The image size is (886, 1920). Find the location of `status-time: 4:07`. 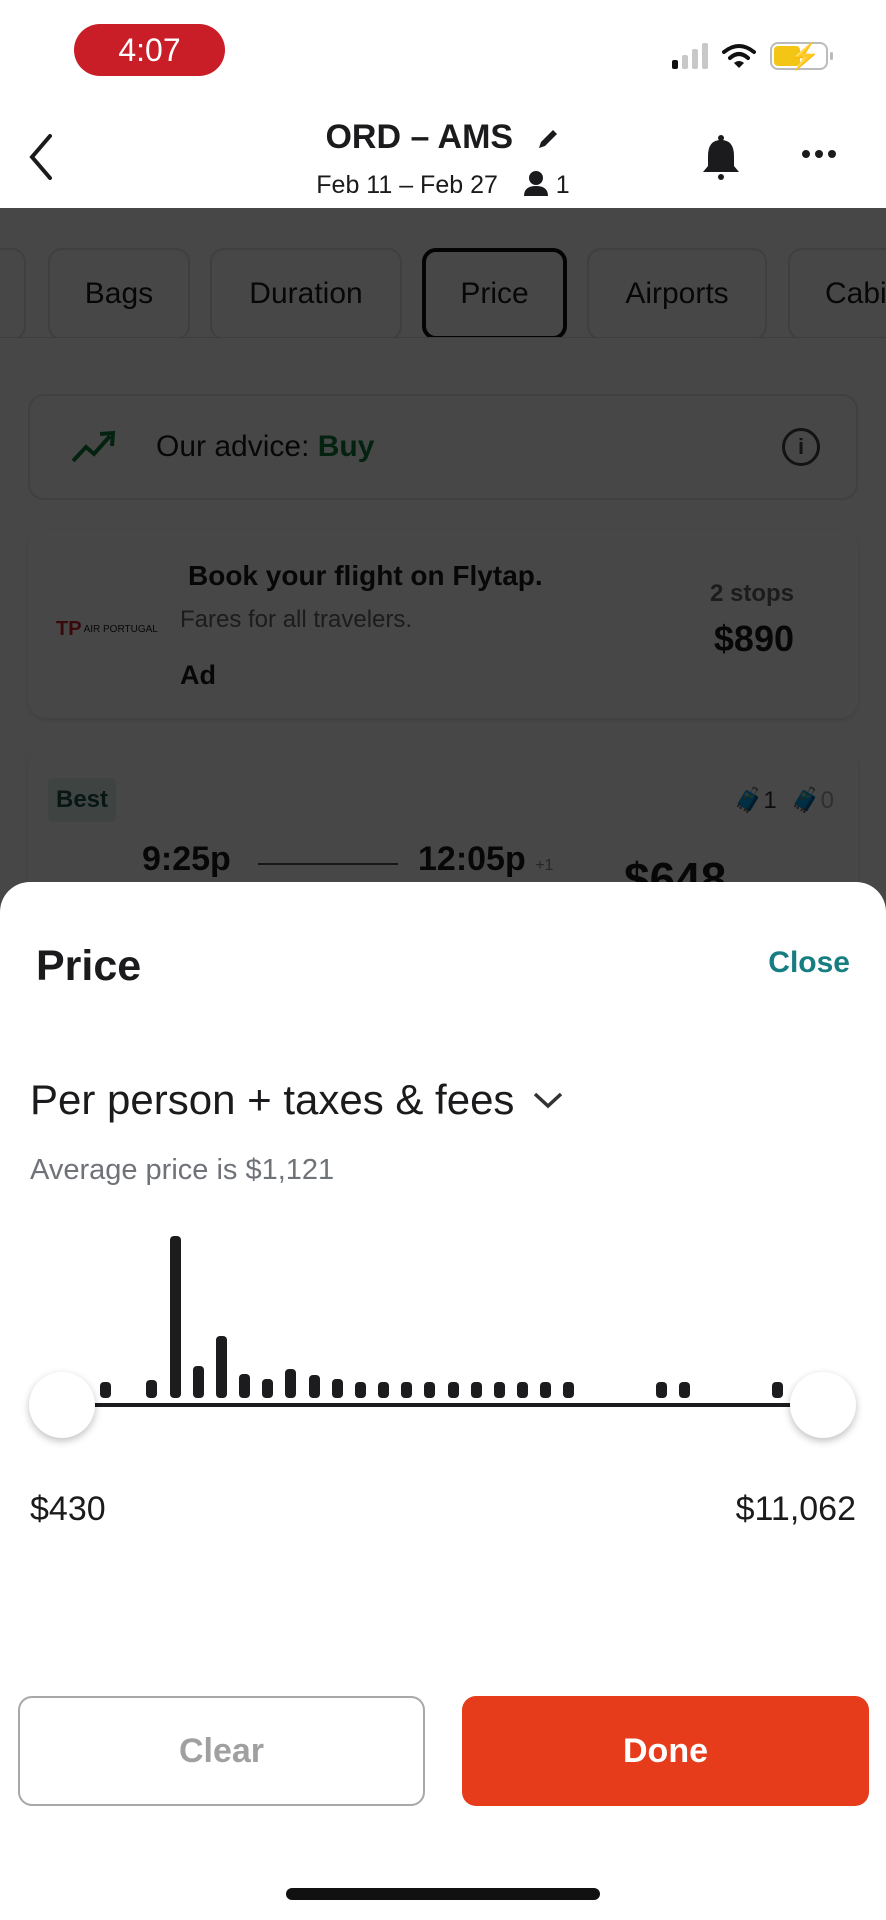

status-time: 4:07 is located at coordinates (149, 50).